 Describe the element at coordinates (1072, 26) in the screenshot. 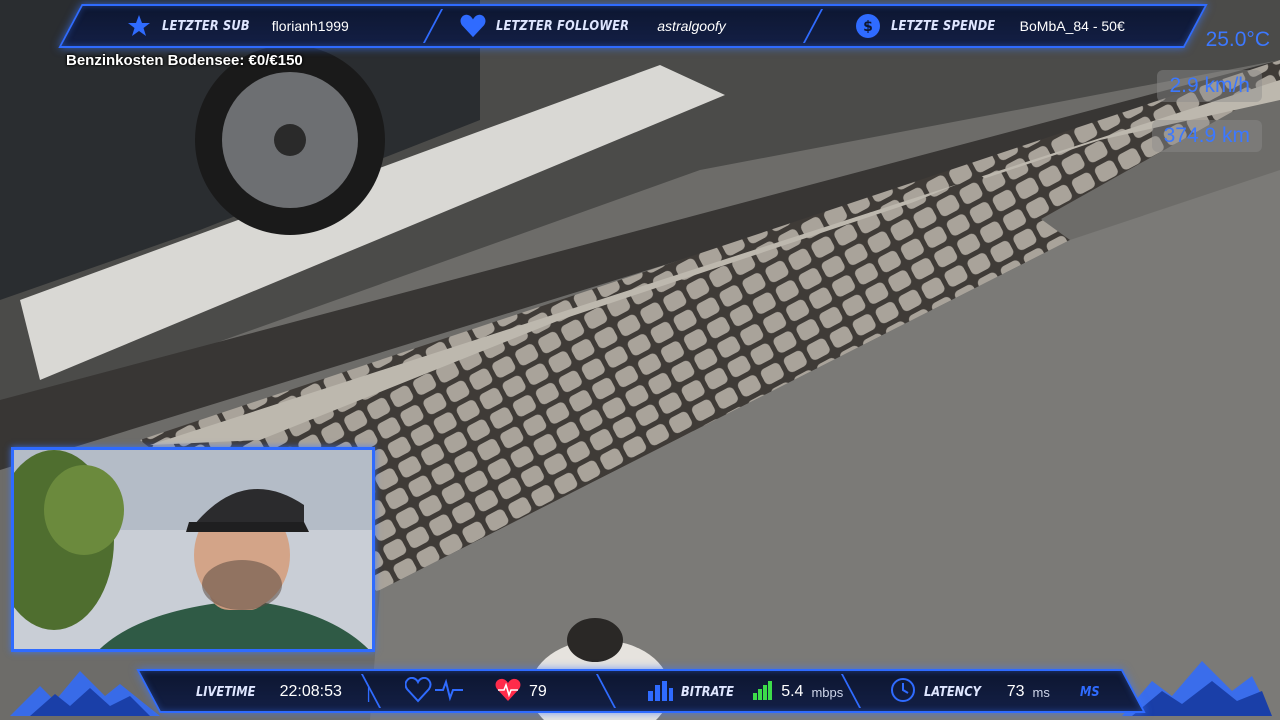

I see `last-donation-value: BoMbA_84 - 50€` at that location.